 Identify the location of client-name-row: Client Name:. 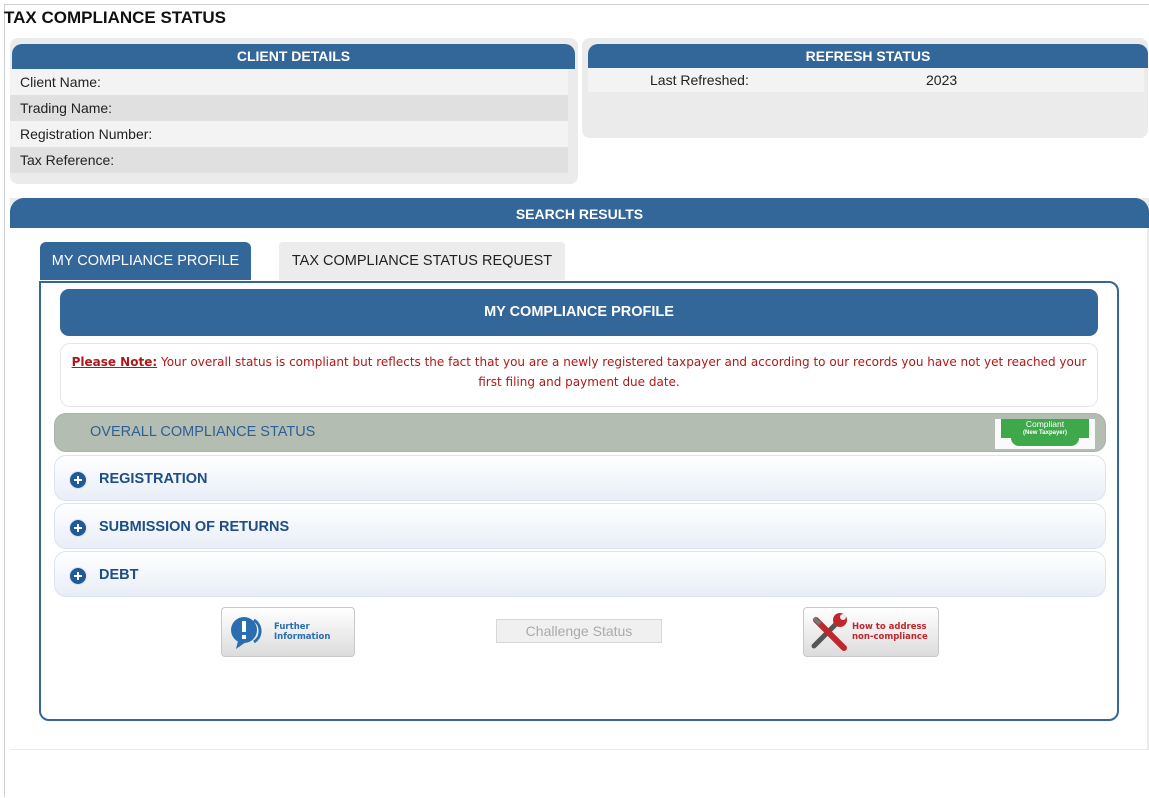
(289, 82).